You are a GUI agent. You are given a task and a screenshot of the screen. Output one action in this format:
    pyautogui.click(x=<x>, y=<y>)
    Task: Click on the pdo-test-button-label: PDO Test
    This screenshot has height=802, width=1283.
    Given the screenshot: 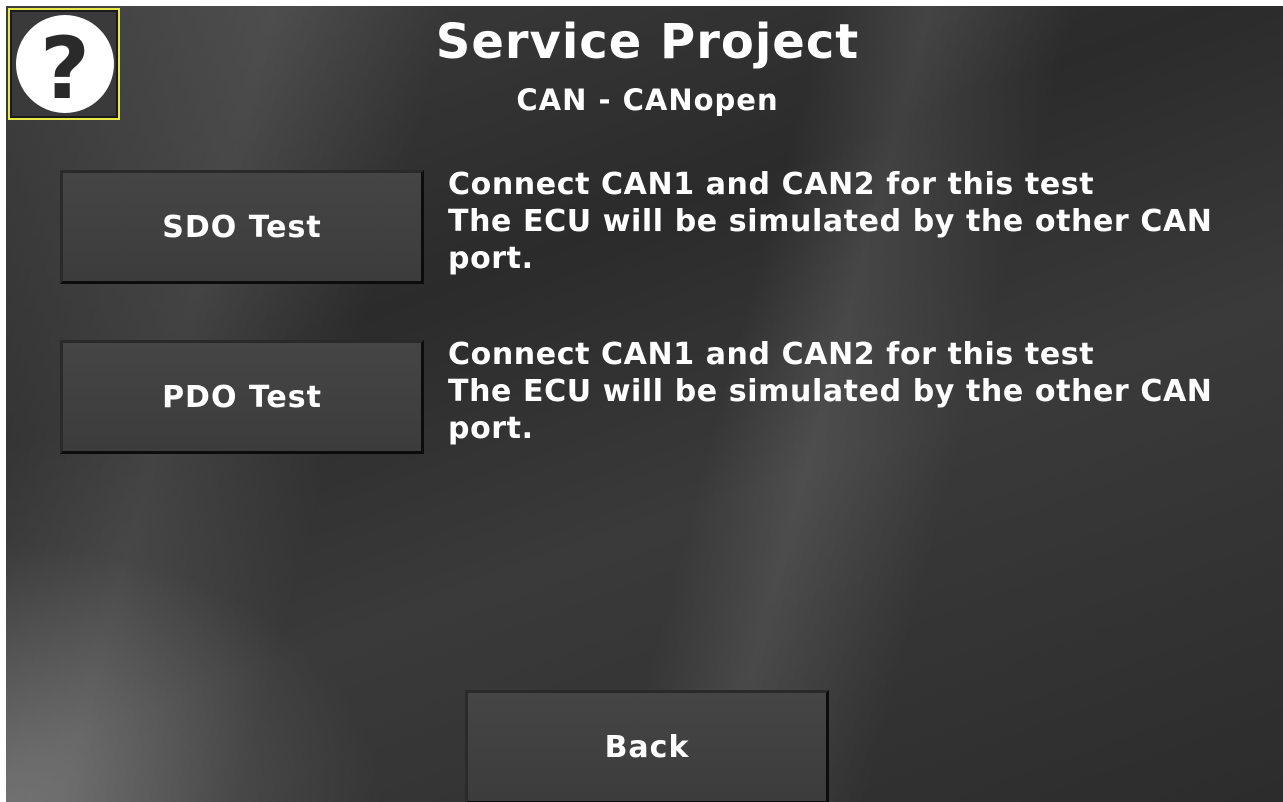 What is the action you would take?
    pyautogui.click(x=242, y=397)
    